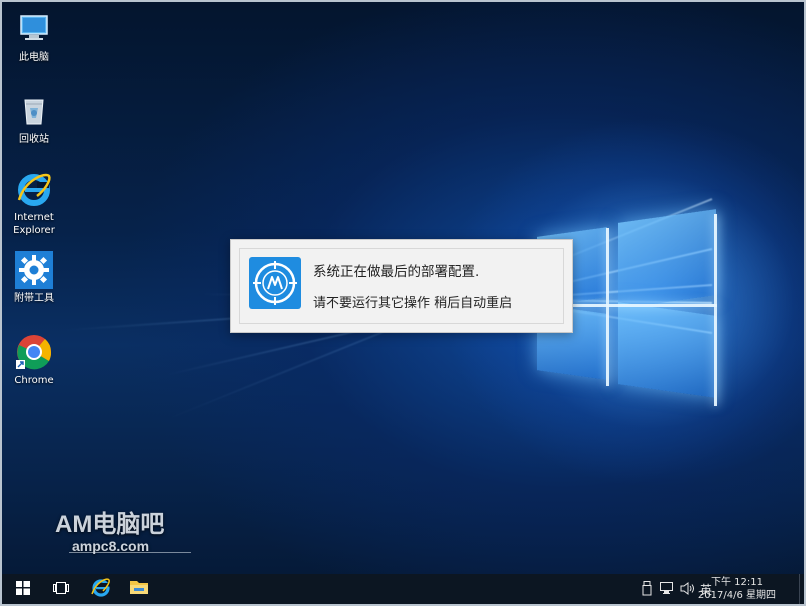 This screenshot has width=806, height=606. I want to click on taskbar-file-explorer-button, so click(139, 589).